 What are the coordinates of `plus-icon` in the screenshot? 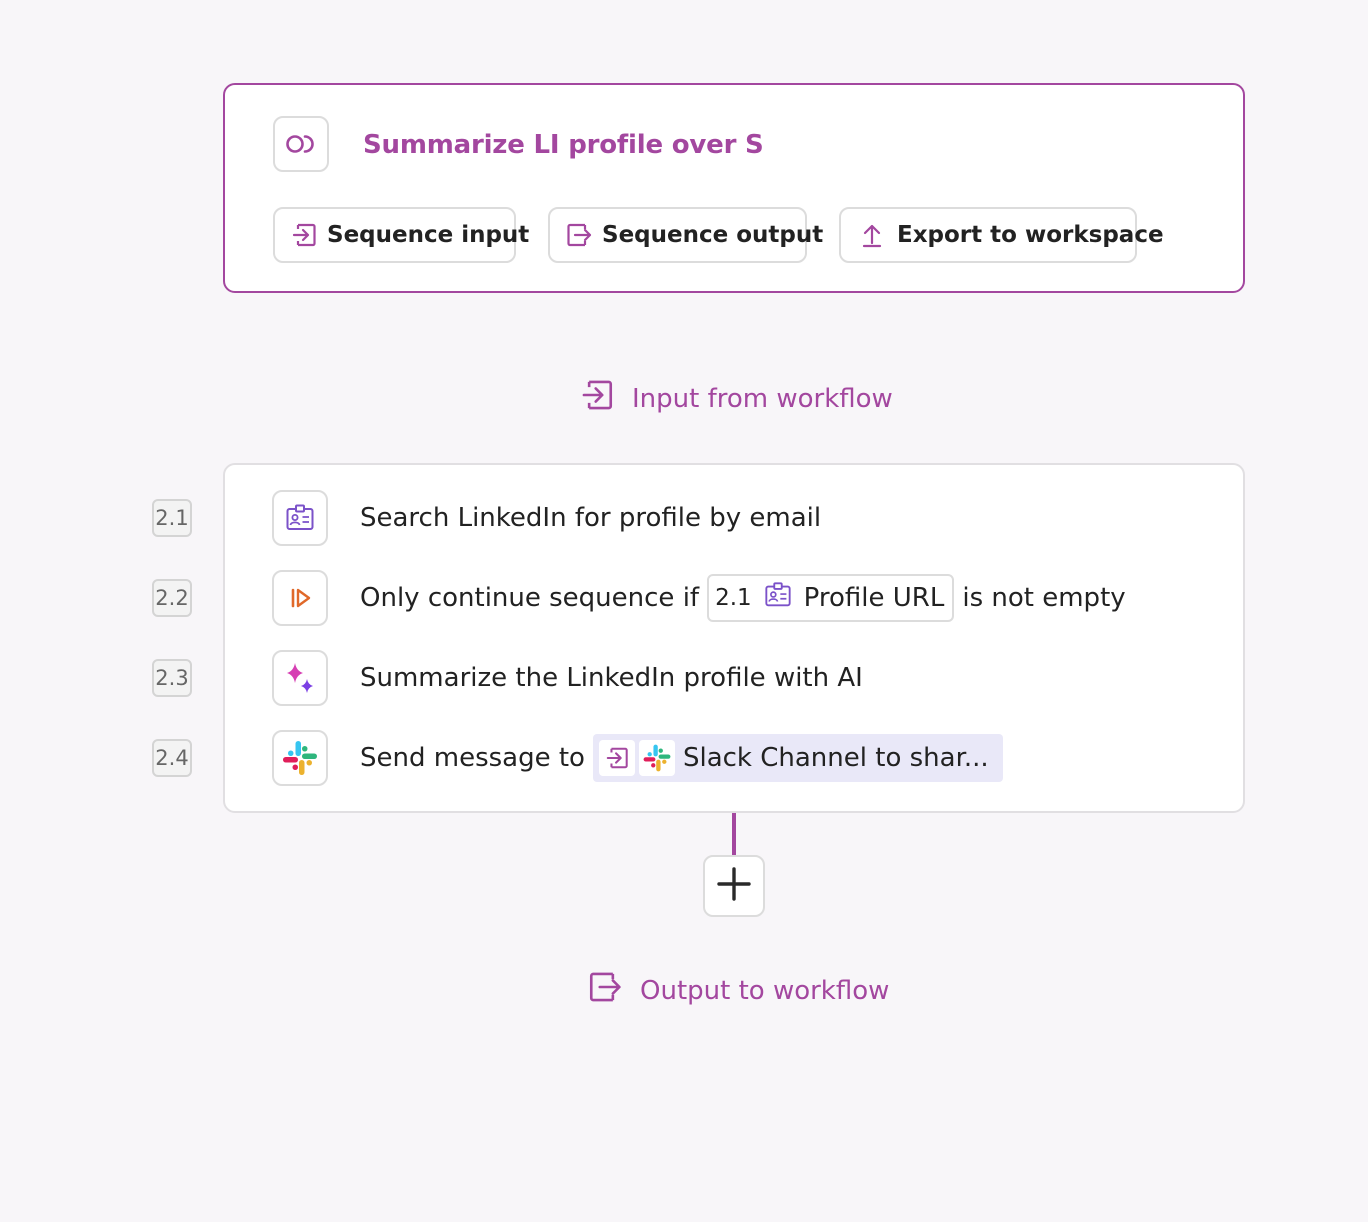 It's located at (734, 886).